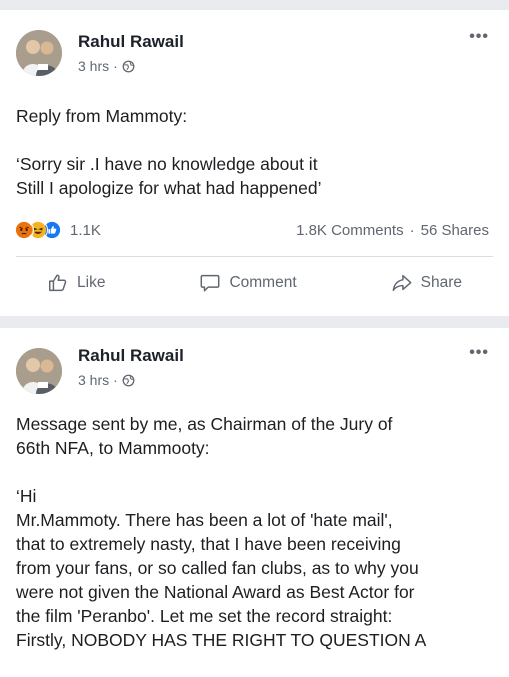 Image resolution: width=509 pixels, height=677 pixels. What do you see at coordinates (169, 188) in the screenshot?
I see `post-text-line: Still I apologize for what had happened’` at bounding box center [169, 188].